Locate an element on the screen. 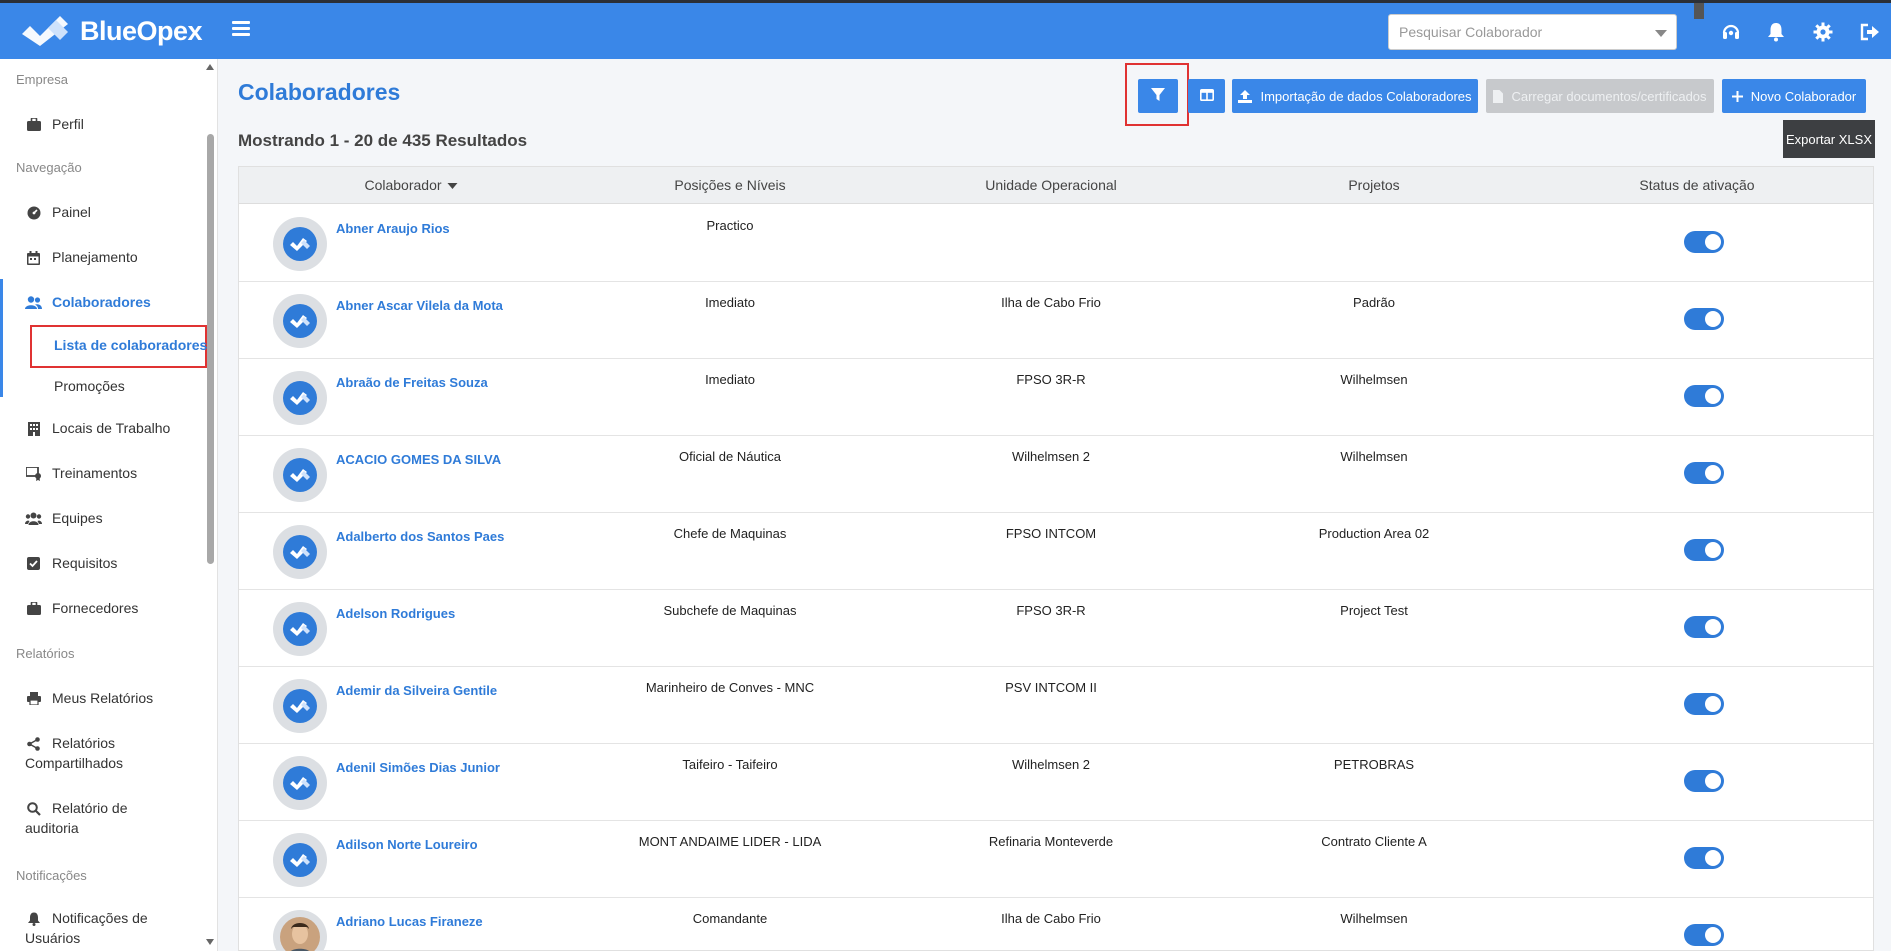 The width and height of the screenshot is (1891, 951). cell-position: Practico is located at coordinates (730, 225).